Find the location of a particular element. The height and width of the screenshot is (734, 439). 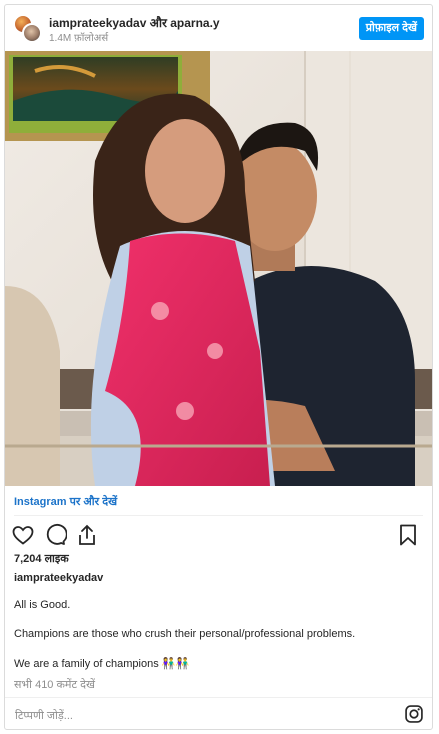

avatar is located at coordinates (32, 33).